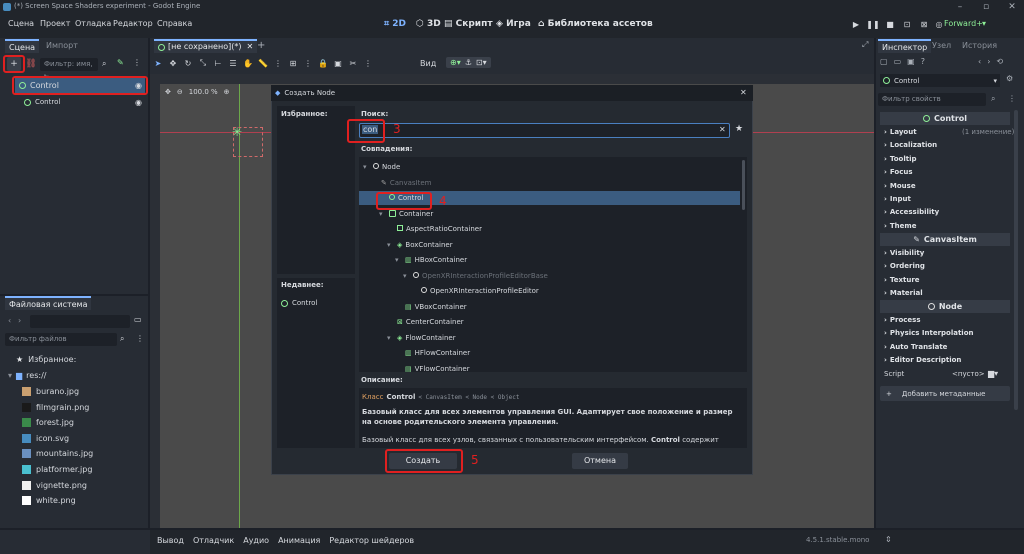 This screenshot has width=1024, height=554. Describe the element at coordinates (544, 130) in the screenshot. I see `node-search-input` at that location.